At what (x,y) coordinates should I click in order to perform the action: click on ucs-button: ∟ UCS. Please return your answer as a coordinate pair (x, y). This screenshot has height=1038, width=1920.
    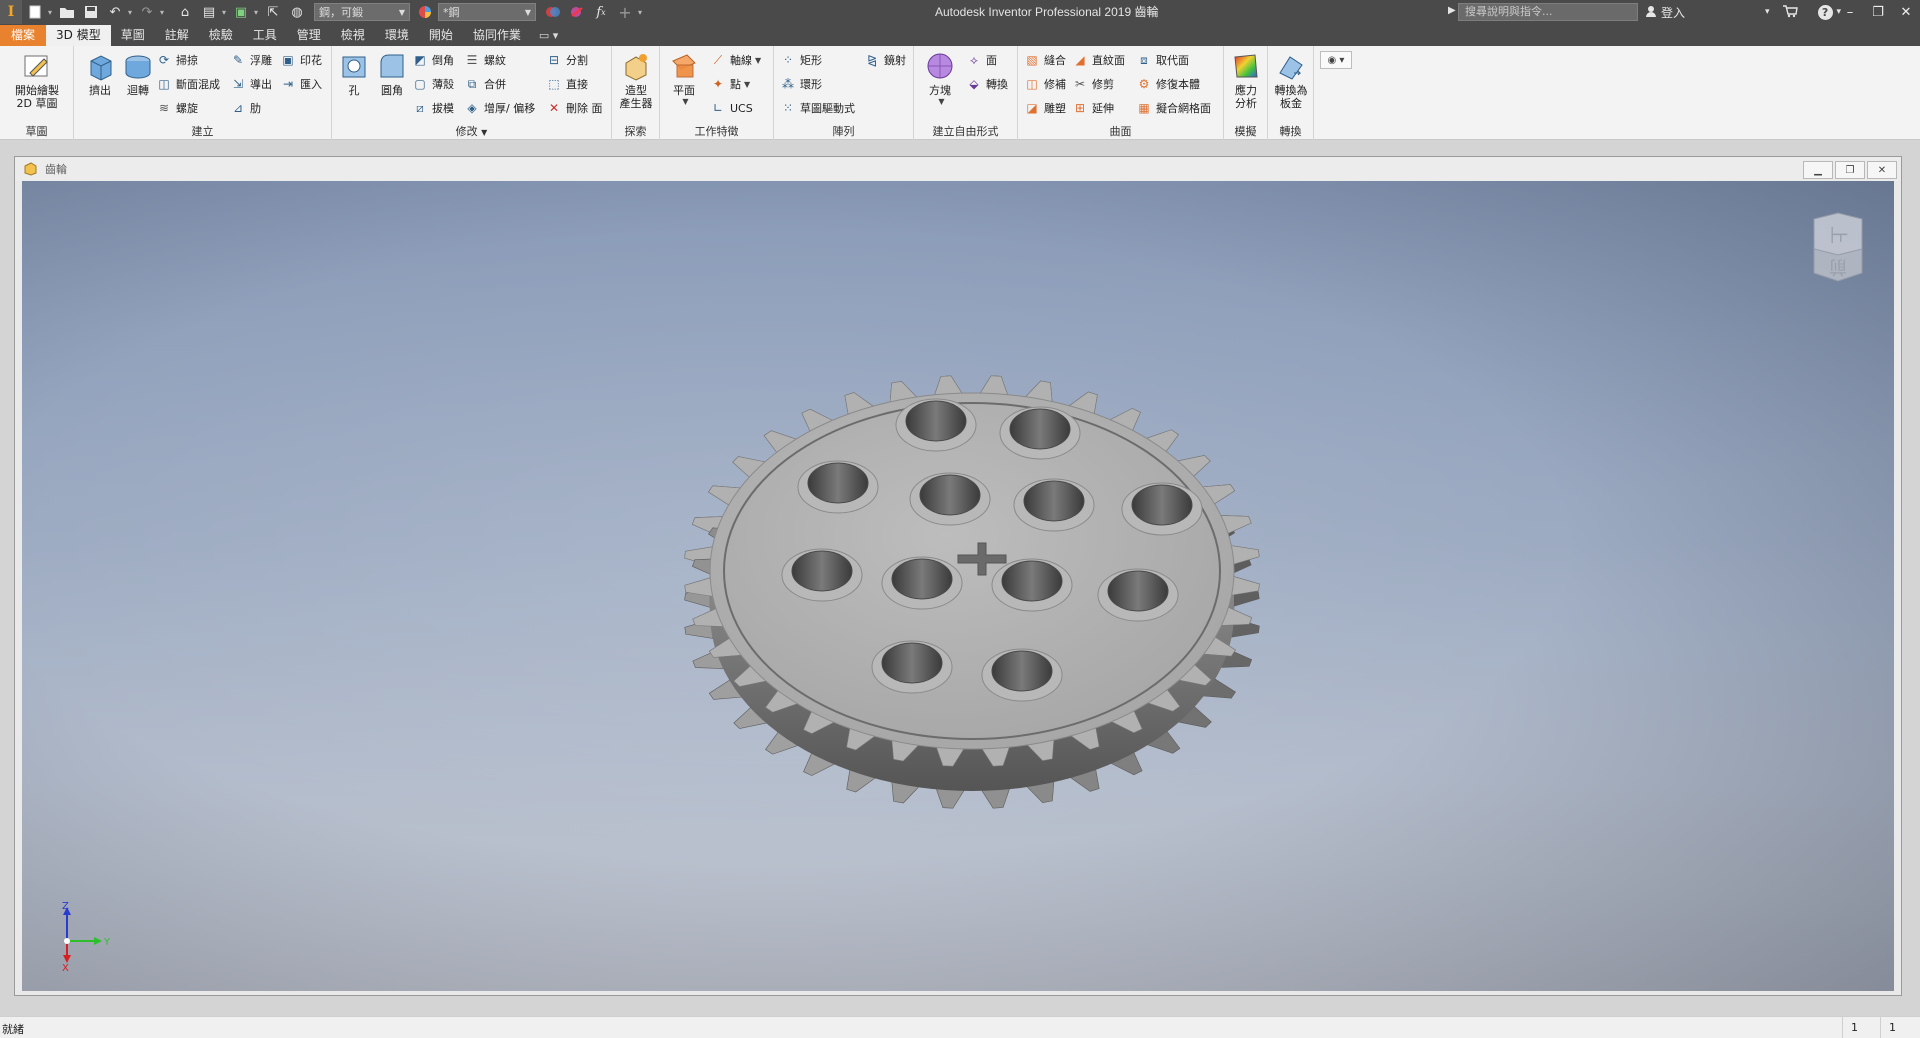
    Looking at the image, I should click on (731, 108).